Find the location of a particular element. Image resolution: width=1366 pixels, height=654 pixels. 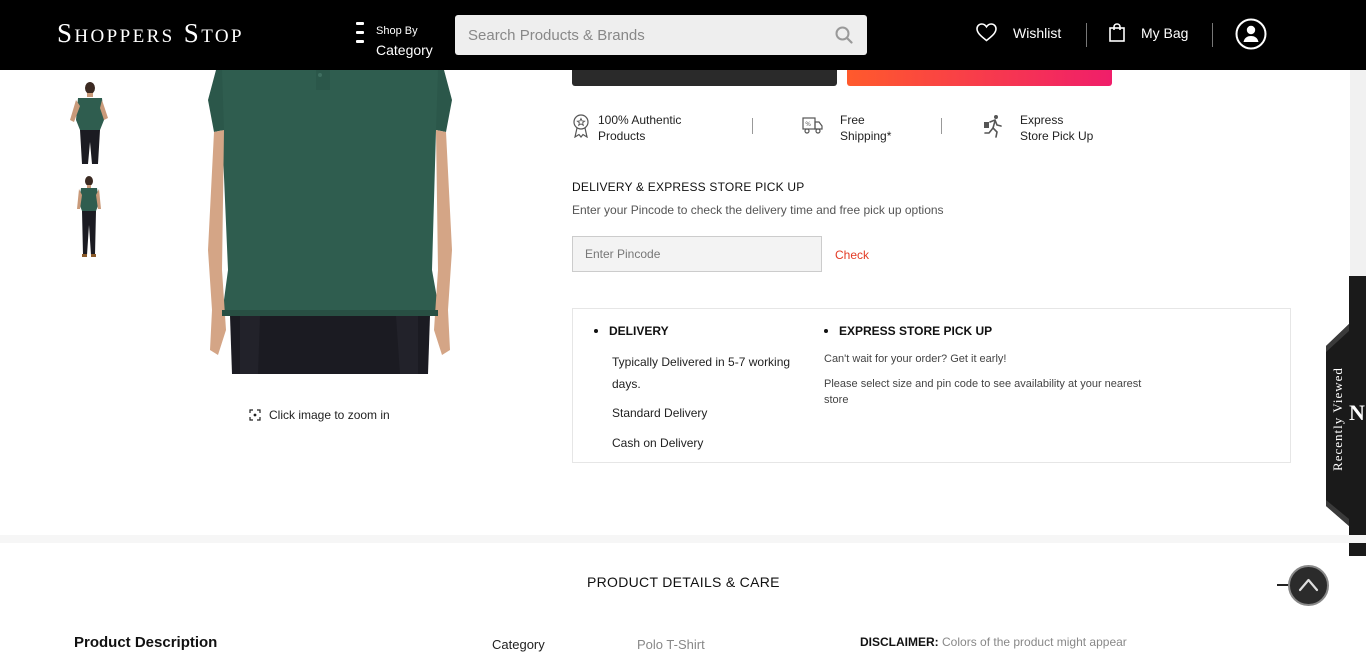

search-icon is located at coordinates (844, 35).